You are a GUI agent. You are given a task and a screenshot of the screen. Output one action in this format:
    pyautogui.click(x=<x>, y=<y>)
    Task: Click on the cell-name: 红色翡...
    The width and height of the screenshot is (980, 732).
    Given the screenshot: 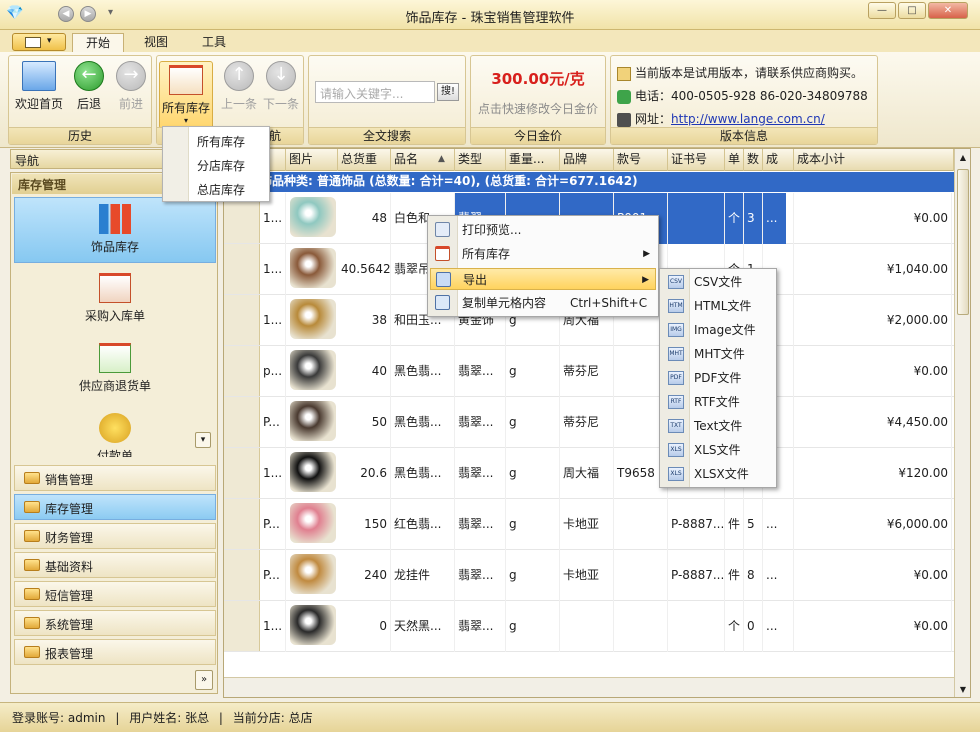 What is the action you would take?
    pyautogui.click(x=423, y=524)
    